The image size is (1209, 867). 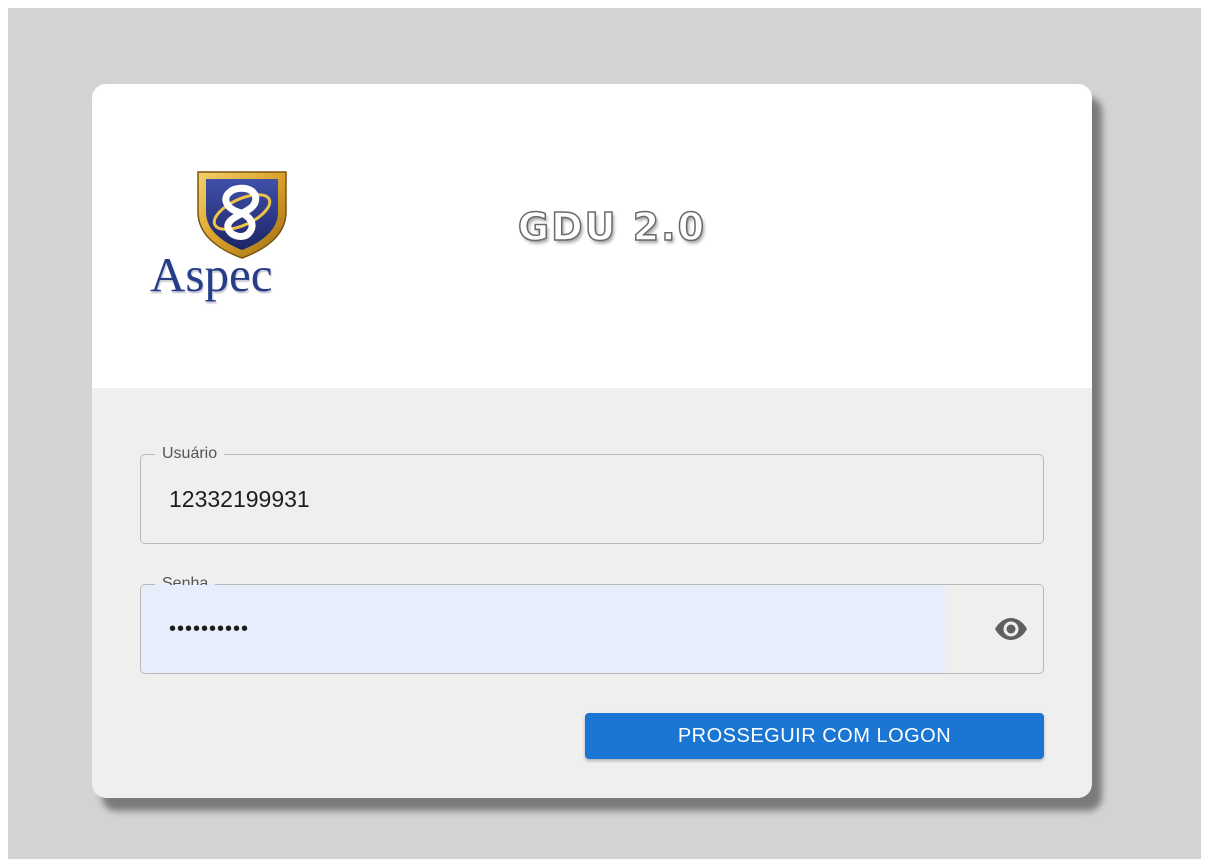 I want to click on password-field: Senha, so click(x=592, y=624).